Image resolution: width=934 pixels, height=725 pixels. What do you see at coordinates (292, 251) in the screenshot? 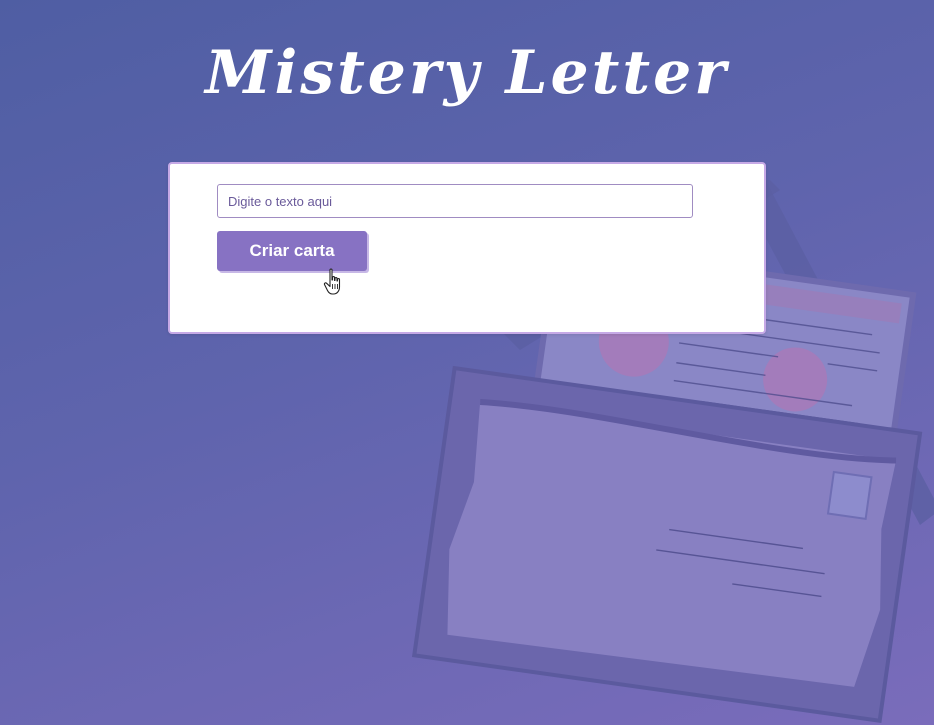
I see `create-letter-button: Criar carta` at bounding box center [292, 251].